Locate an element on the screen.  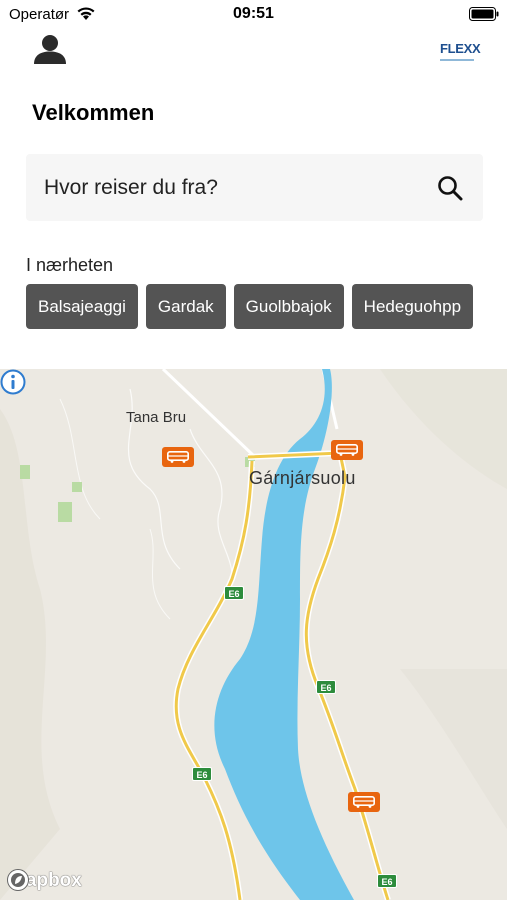
nearby-stop-chip: Guolbbajok is located at coordinates (288, 306).